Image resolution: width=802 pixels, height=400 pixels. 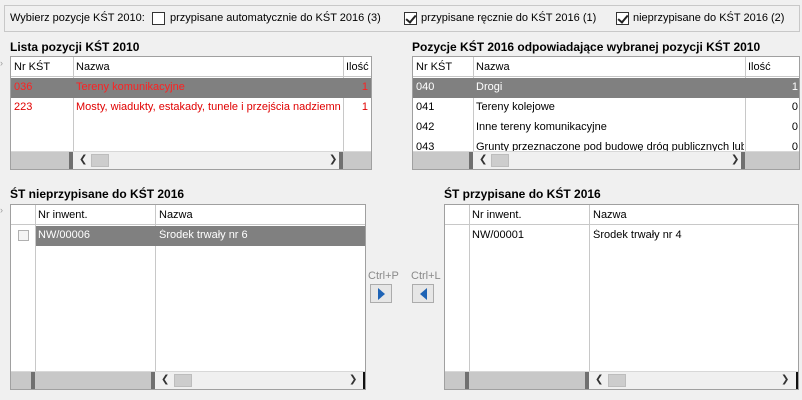 What do you see at coordinates (191, 160) in the screenshot?
I see `kst2010-hscroll: ❮ ❯` at bounding box center [191, 160].